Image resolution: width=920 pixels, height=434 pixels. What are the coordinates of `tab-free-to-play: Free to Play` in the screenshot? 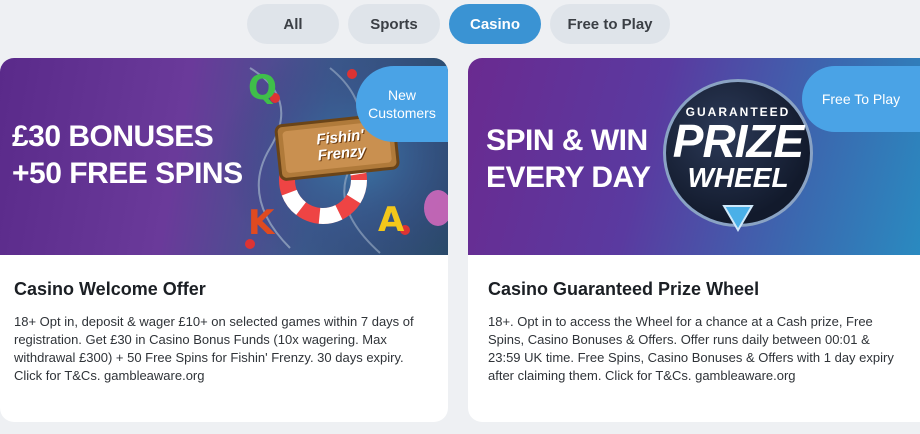 It's located at (610, 24).